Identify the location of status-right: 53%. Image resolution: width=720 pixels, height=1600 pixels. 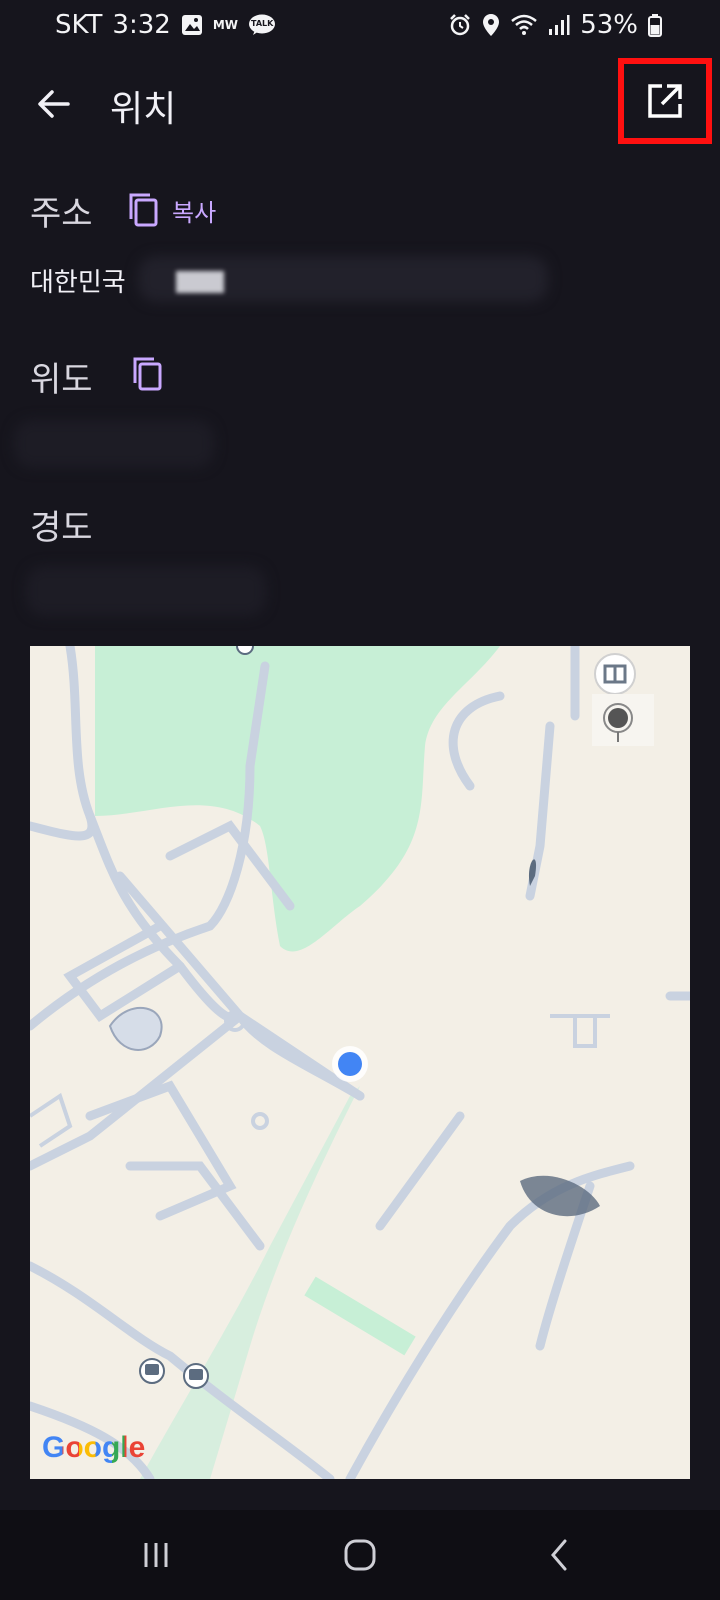
(555, 25).